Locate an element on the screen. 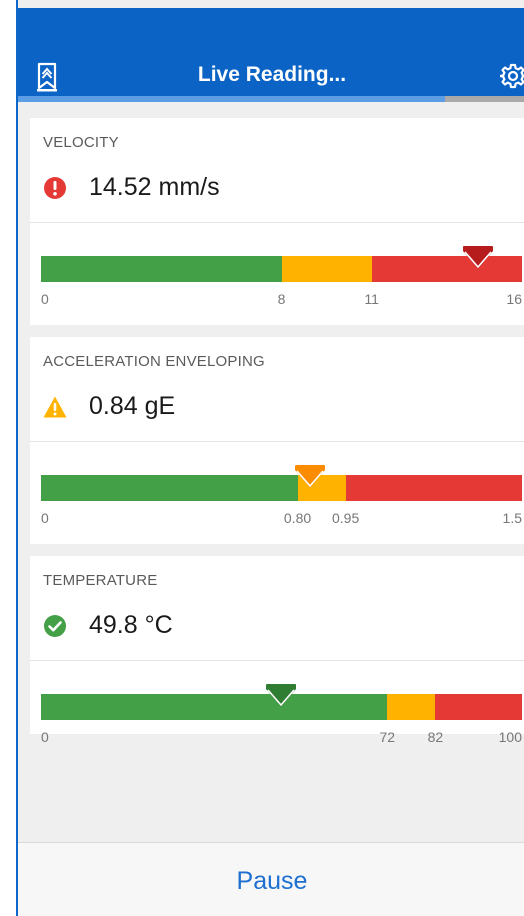  reading-value: 0.84 gE is located at coordinates (132, 406).